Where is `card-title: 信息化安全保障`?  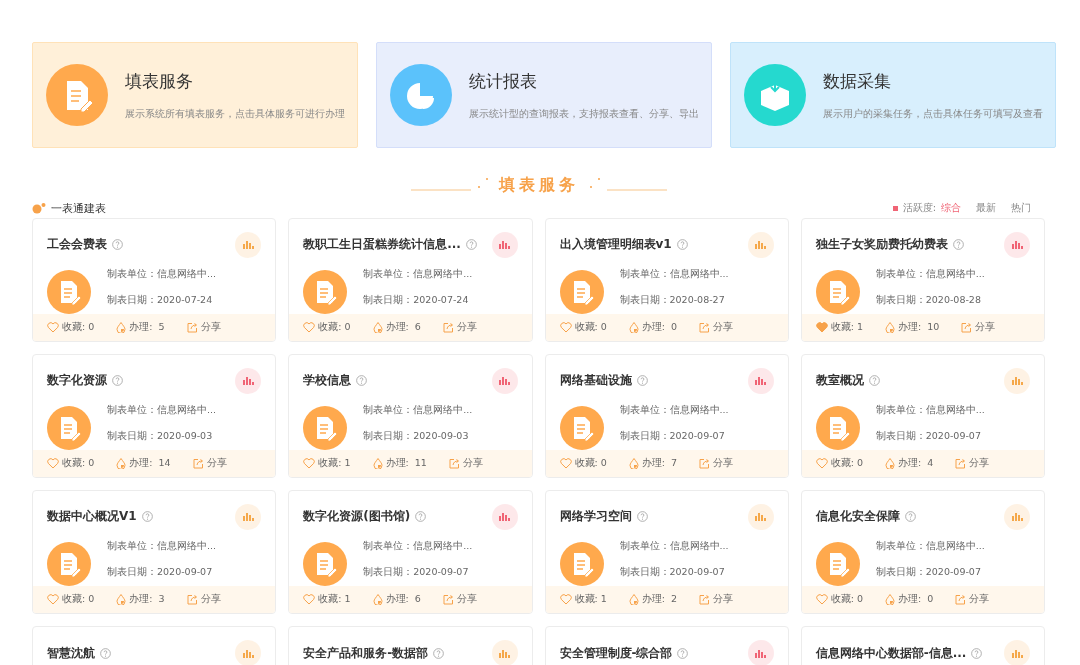
card-title: 信息化安全保障 is located at coordinates (857, 517).